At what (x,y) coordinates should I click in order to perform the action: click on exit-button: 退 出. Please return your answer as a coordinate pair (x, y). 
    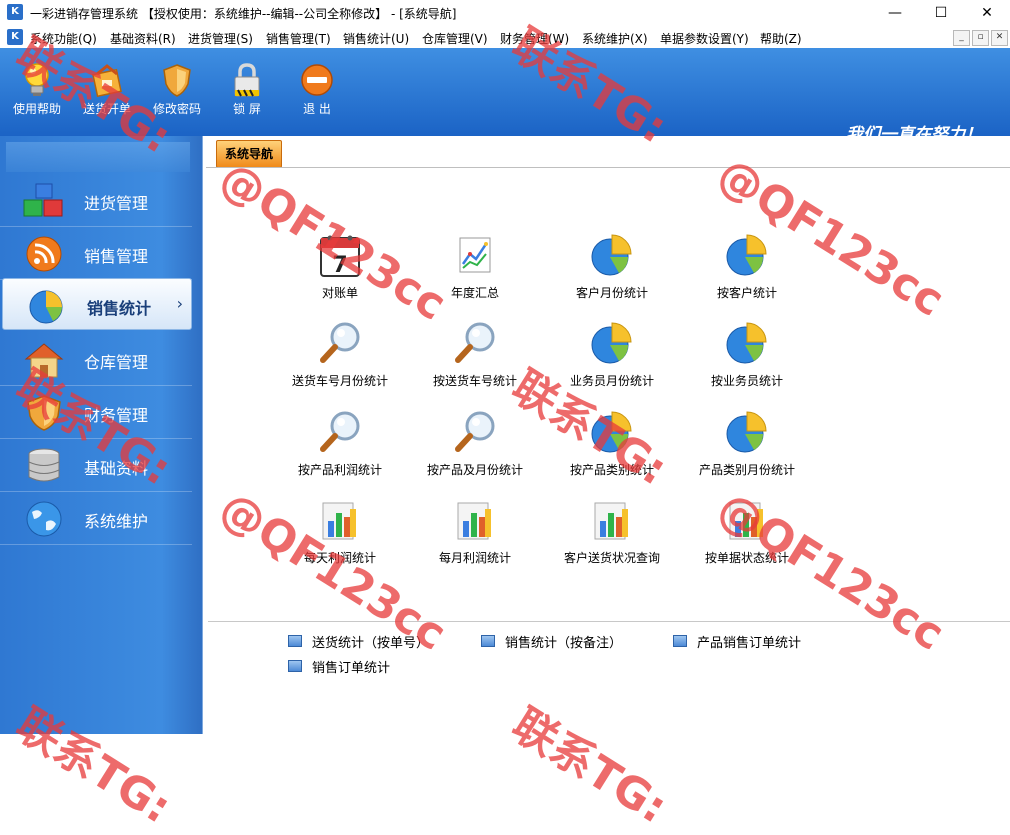
    Looking at the image, I should click on (317, 92).